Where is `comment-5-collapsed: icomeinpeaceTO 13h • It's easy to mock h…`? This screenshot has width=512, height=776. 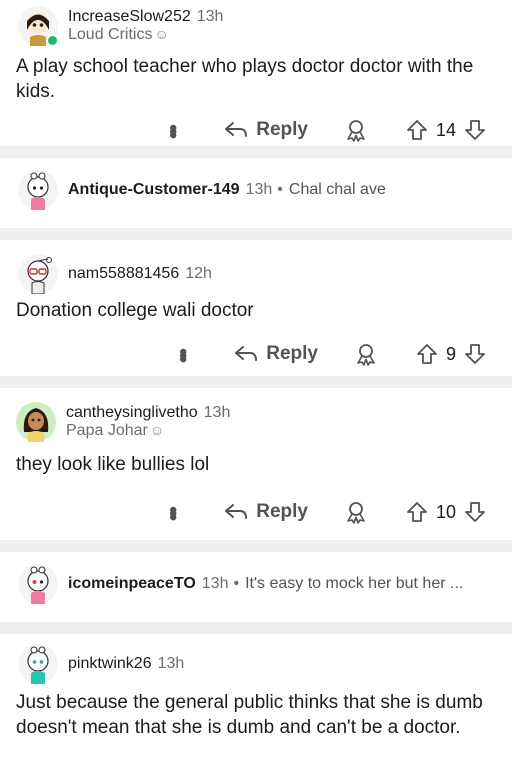 comment-5-collapsed: icomeinpeaceTO 13h • It's easy to mock h… is located at coordinates (256, 587).